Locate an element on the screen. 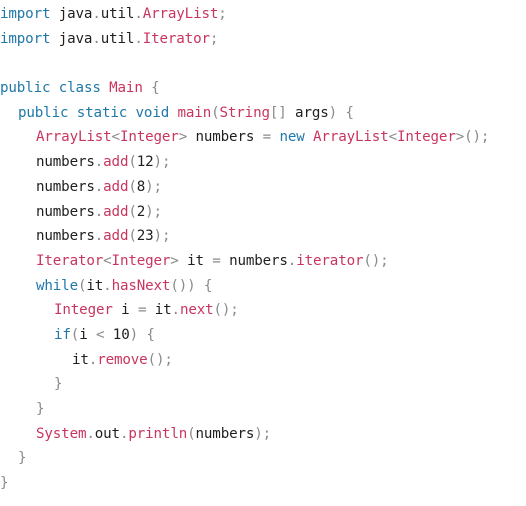 The width and height of the screenshot is (526, 506). code-token: { is located at coordinates (151, 88).